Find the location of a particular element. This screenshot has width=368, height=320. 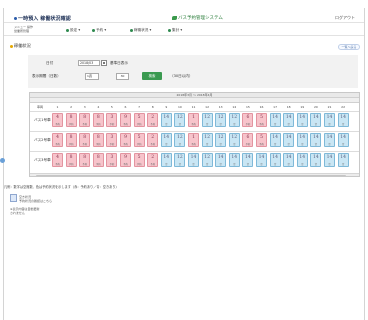

cell-count: 2 is located at coordinates (153, 157).